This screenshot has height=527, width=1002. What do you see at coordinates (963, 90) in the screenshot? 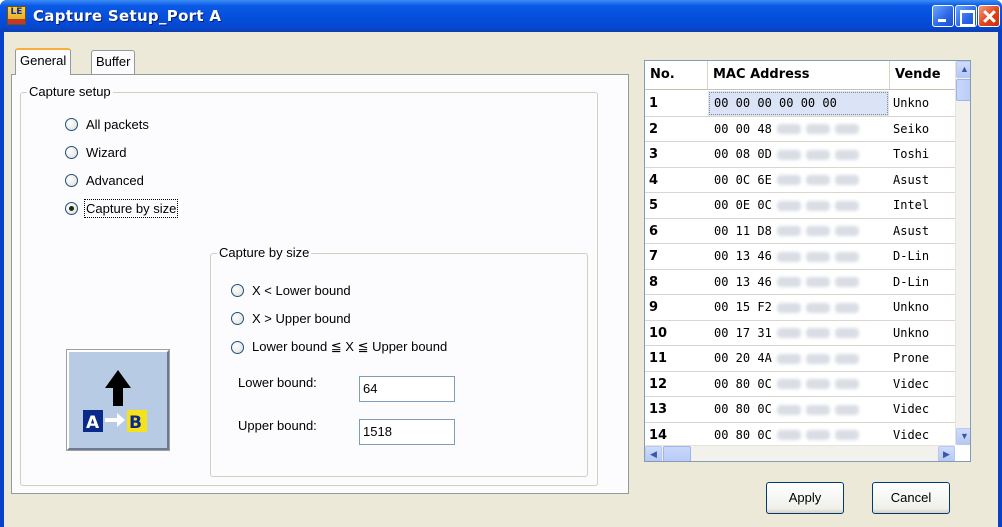
I see `vertical-scroll-thumb` at bounding box center [963, 90].